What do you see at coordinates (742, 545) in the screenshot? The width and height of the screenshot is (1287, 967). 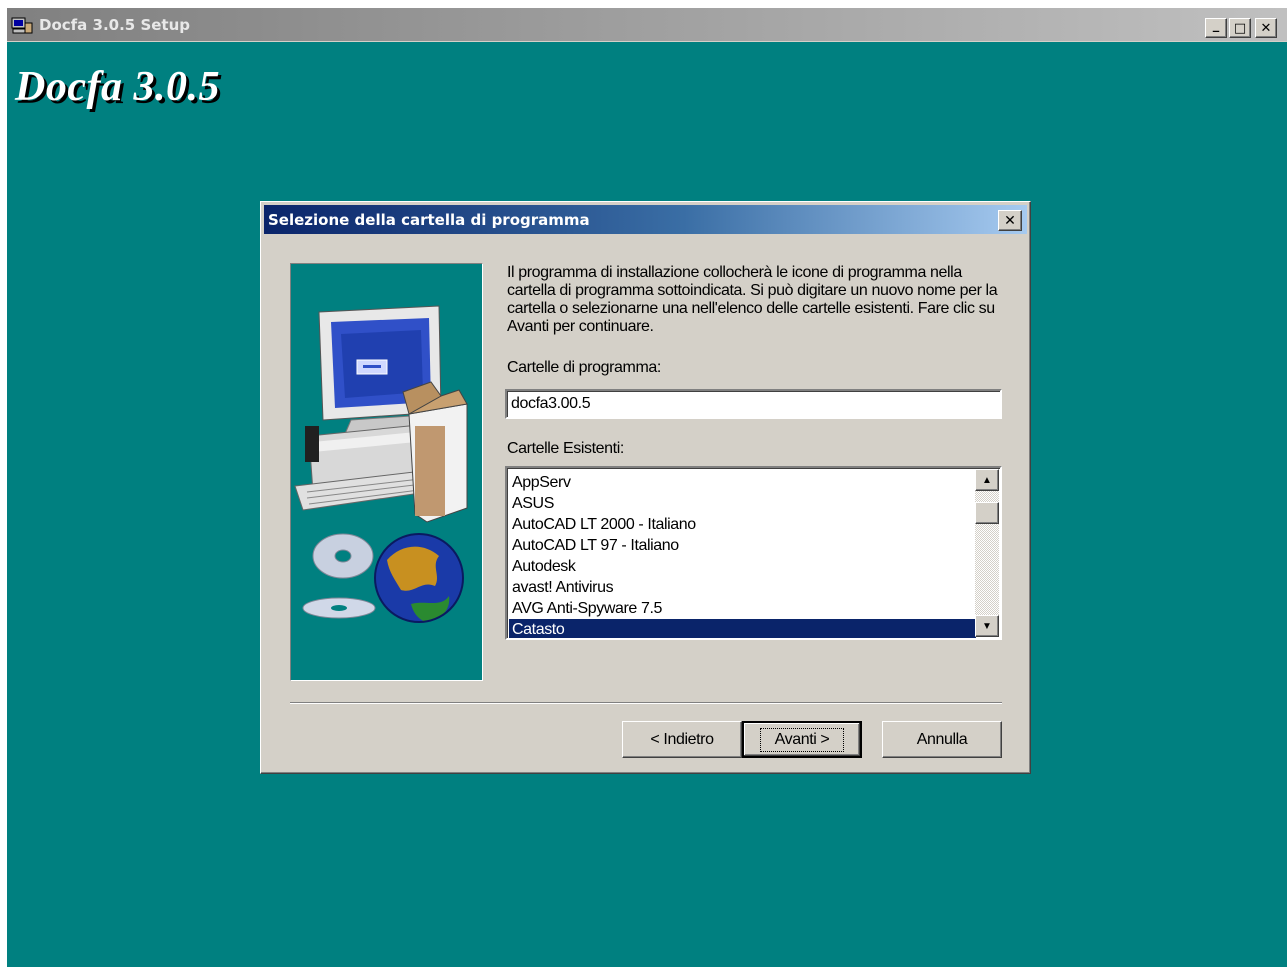 I see `folder-list-item: AutoCAD LT 97 - Italiano` at bounding box center [742, 545].